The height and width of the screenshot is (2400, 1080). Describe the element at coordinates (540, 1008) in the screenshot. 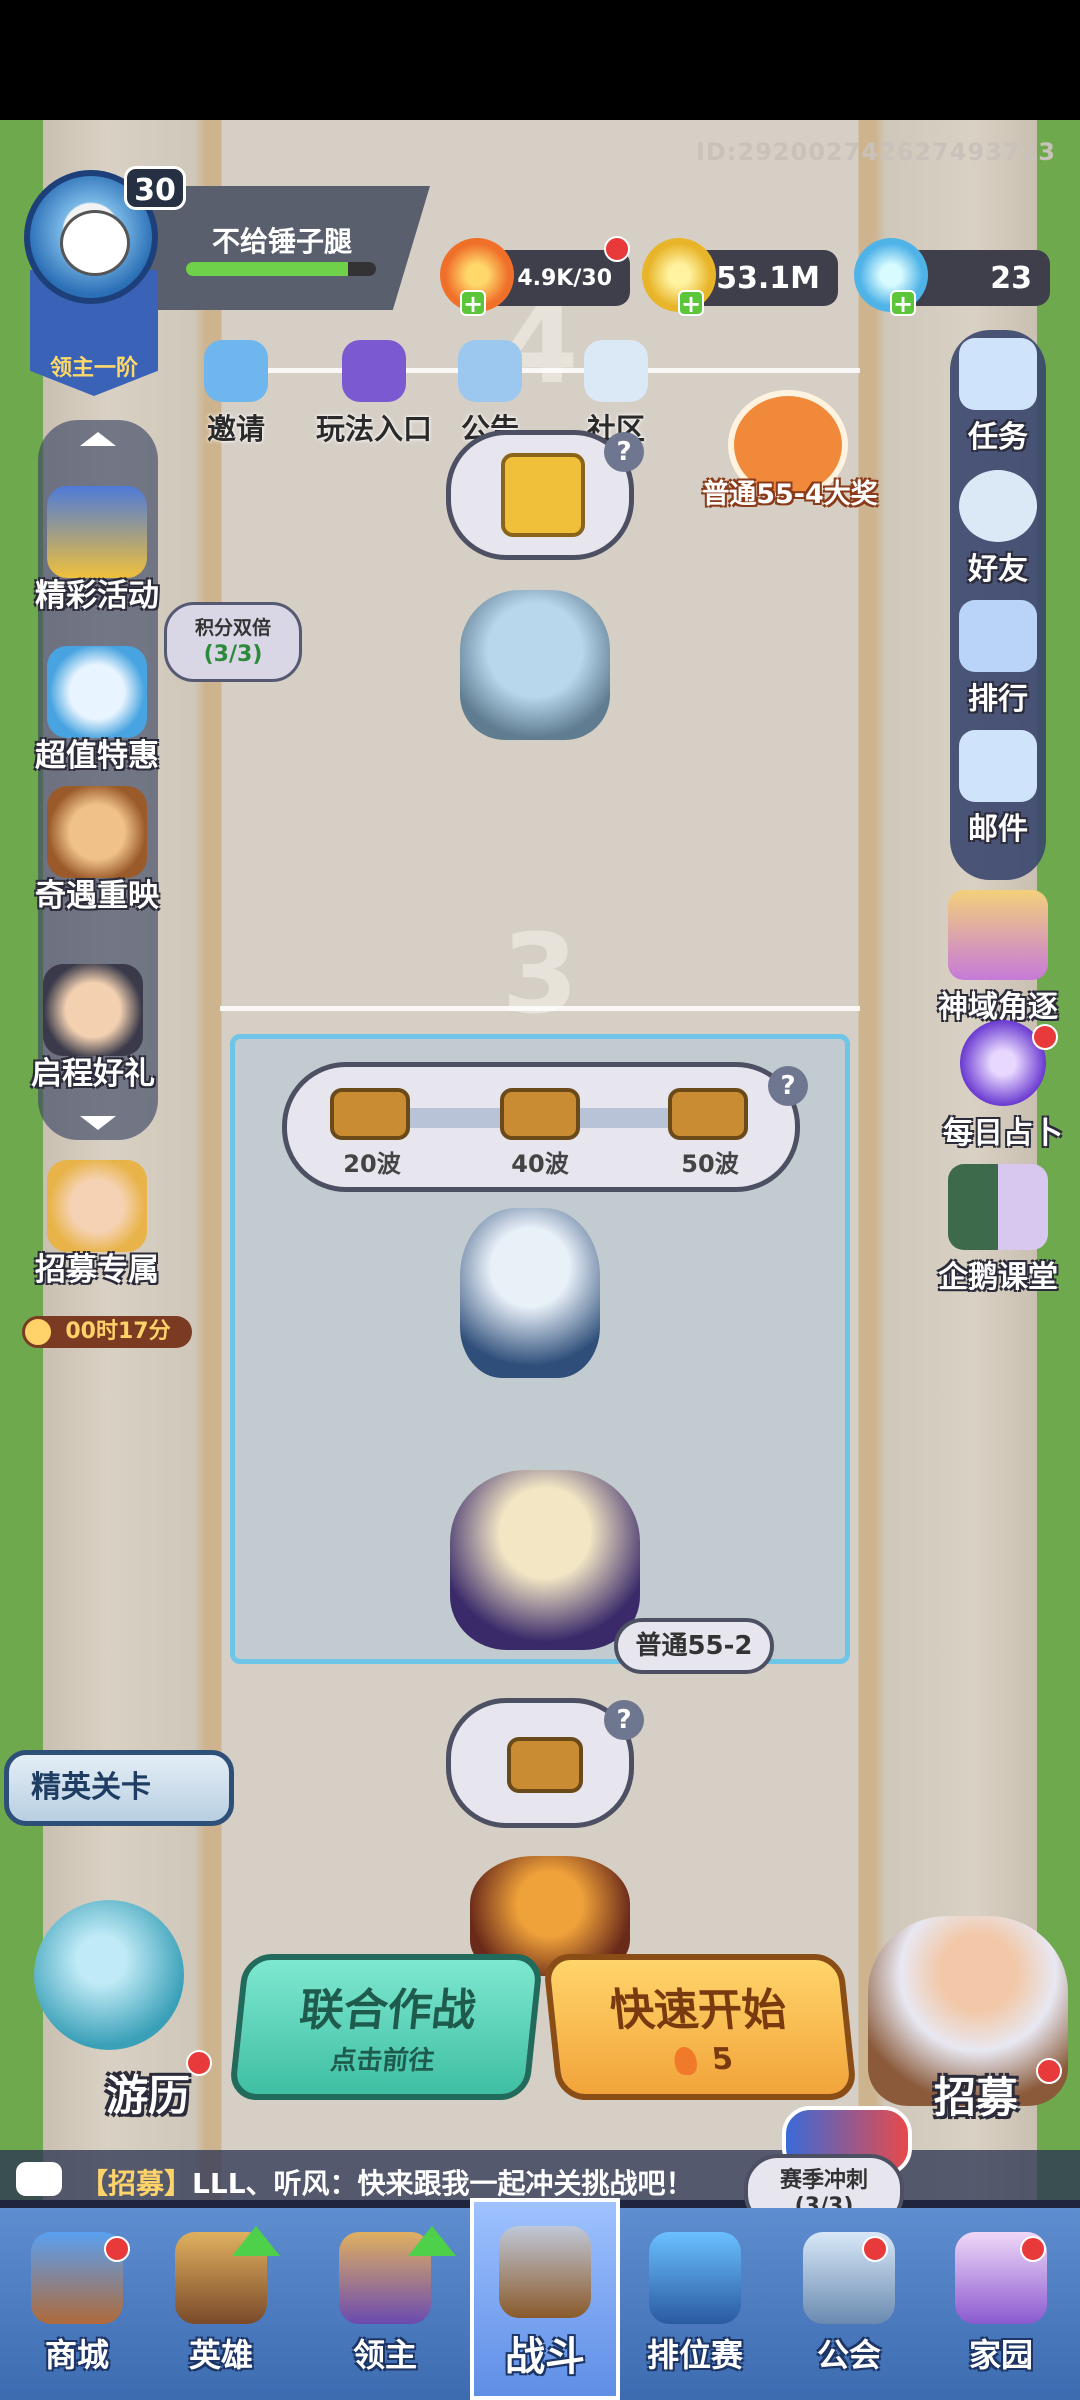

I see `stage-divider` at that location.